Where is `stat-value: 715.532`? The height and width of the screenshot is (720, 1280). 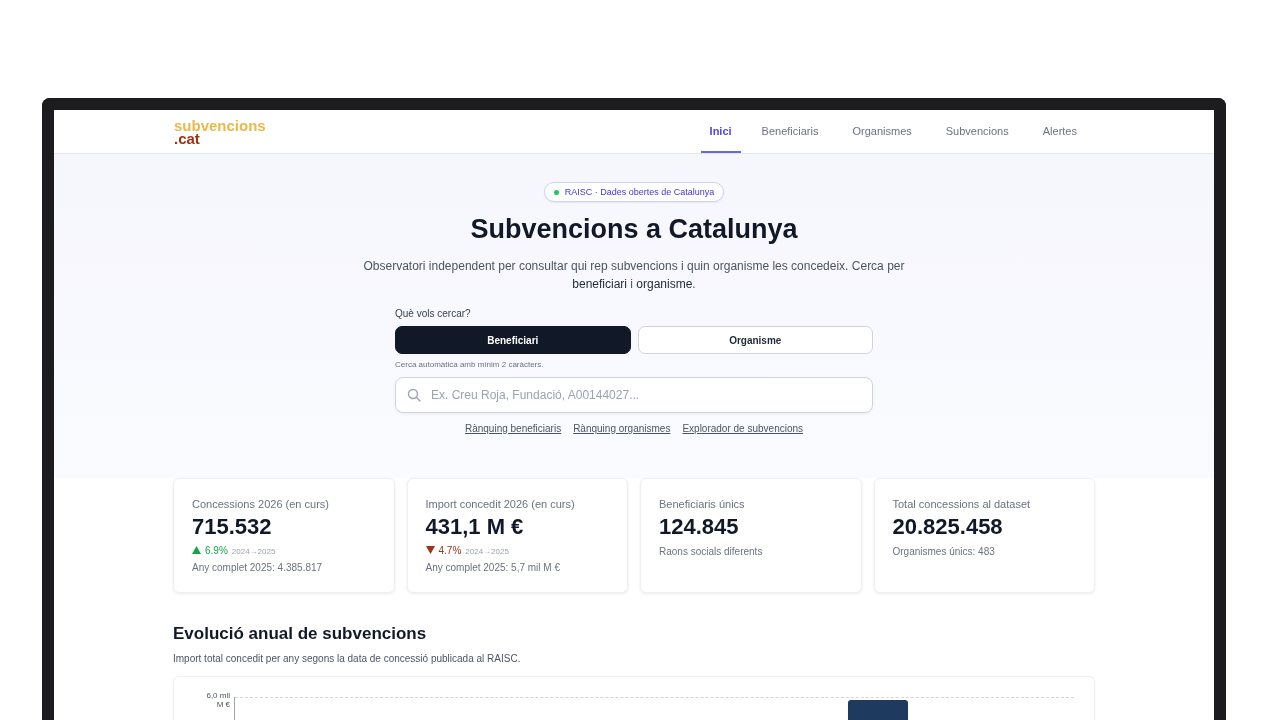
stat-value: 715.532 is located at coordinates (232, 527).